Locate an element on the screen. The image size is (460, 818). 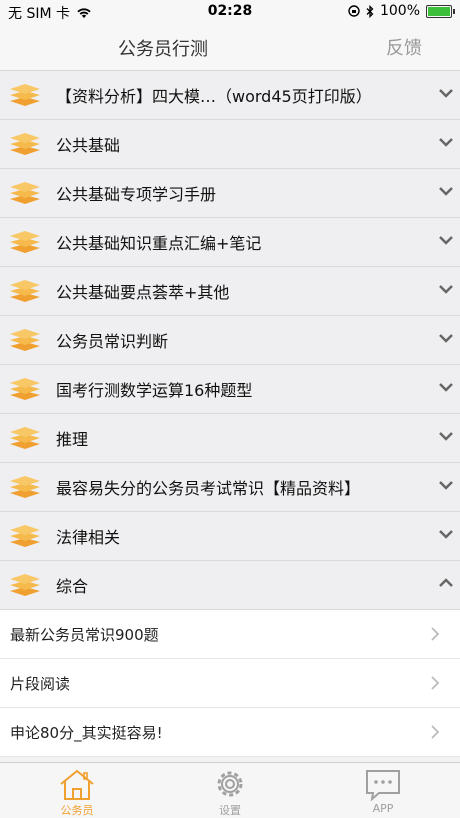
battery-text: 100% is located at coordinates (399, 11).